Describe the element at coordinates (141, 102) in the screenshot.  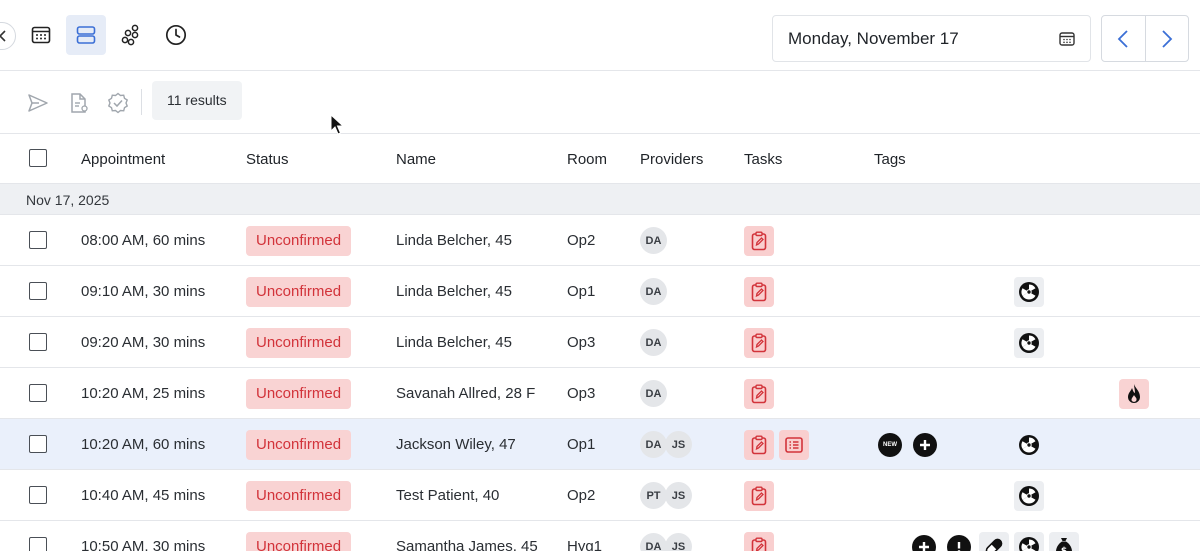
I see `toolbar-divider` at that location.